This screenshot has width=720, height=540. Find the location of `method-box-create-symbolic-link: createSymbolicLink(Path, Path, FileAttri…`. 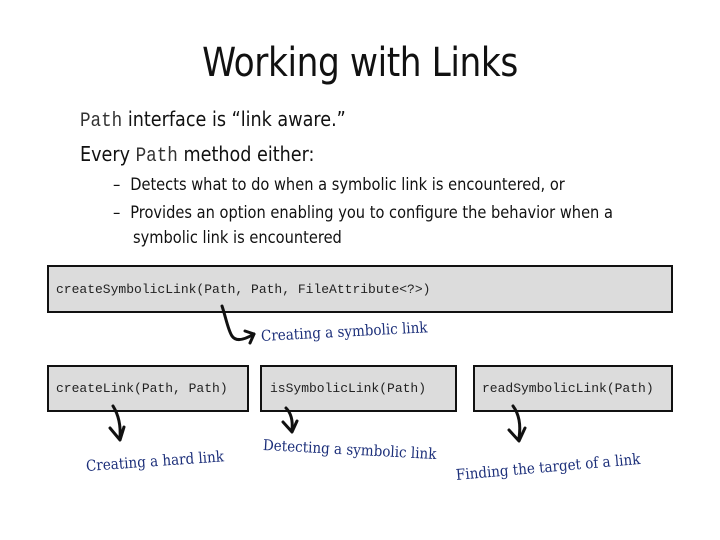

method-box-create-symbolic-link: createSymbolicLink(Path, Path, FileAttri… is located at coordinates (360, 289).